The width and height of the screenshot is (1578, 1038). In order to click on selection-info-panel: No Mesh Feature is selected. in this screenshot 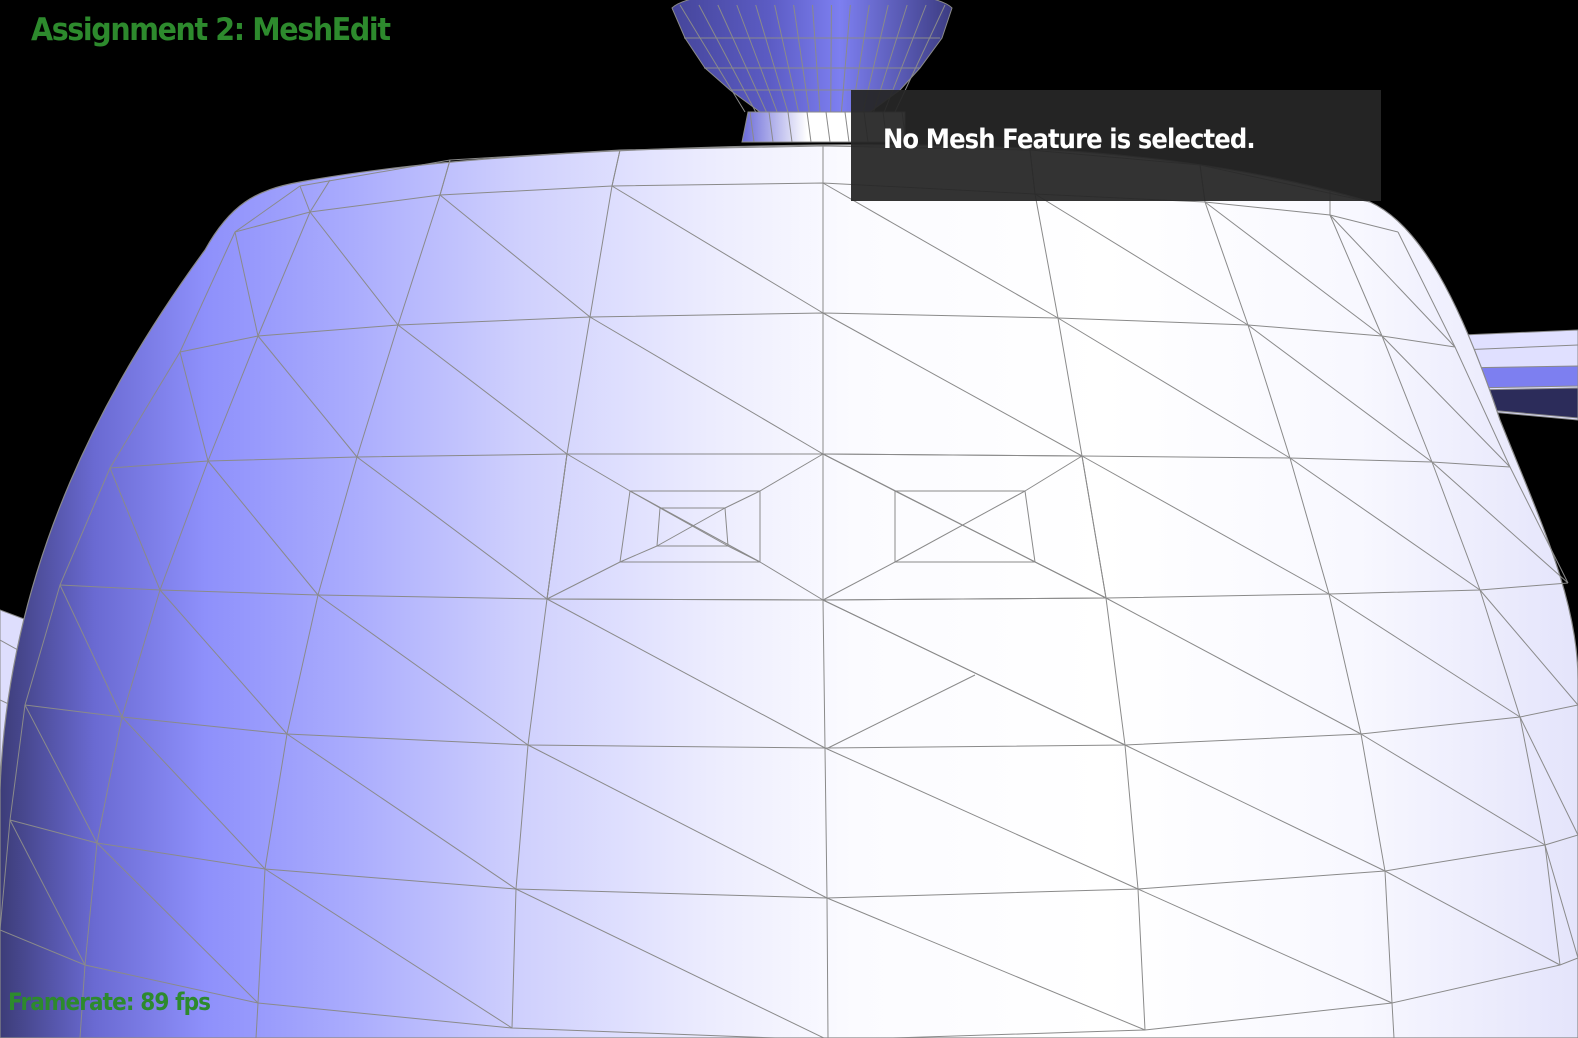, I will do `click(1116, 145)`.